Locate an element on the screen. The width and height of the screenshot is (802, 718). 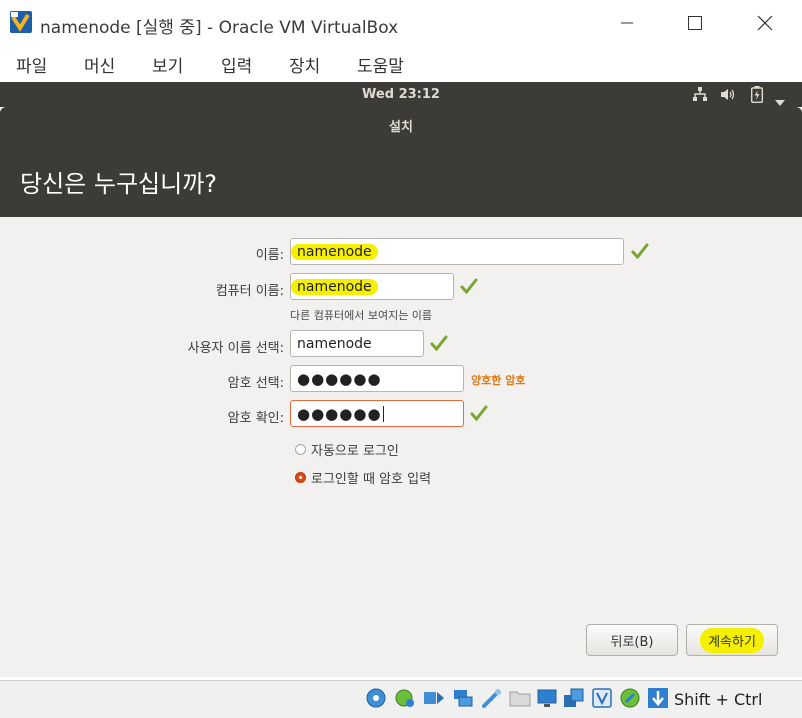
close-button is located at coordinates (765, 23).